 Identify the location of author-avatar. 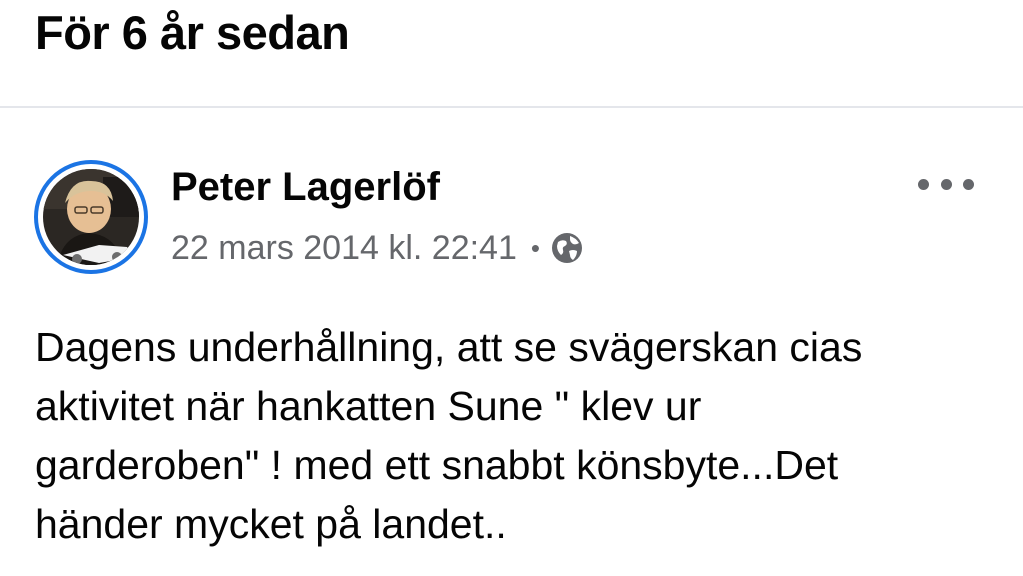
(91, 217).